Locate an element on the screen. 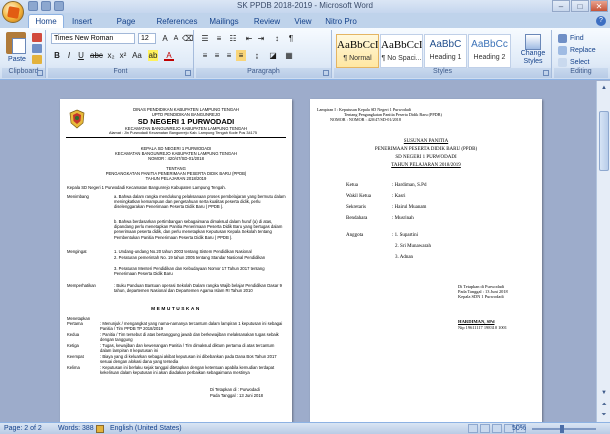 This screenshot has height=434, width=610. format-painter-icon is located at coordinates (37, 59).